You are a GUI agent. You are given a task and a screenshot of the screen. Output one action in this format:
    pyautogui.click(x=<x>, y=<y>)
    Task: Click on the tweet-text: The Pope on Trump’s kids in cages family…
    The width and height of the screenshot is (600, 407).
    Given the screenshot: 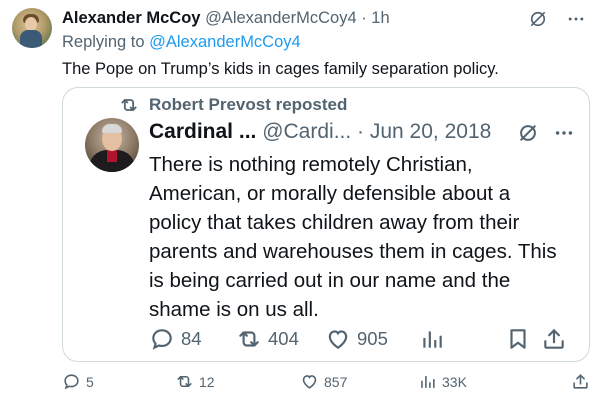 What is the action you would take?
    pyautogui.click(x=280, y=69)
    